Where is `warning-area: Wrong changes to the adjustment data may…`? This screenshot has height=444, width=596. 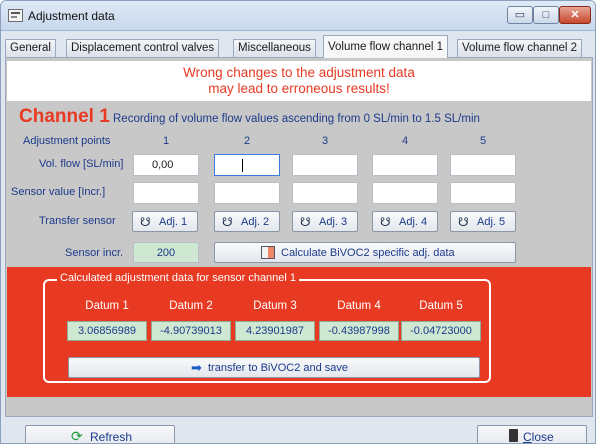 warning-area: Wrong changes to the adjustment data may… is located at coordinates (299, 81).